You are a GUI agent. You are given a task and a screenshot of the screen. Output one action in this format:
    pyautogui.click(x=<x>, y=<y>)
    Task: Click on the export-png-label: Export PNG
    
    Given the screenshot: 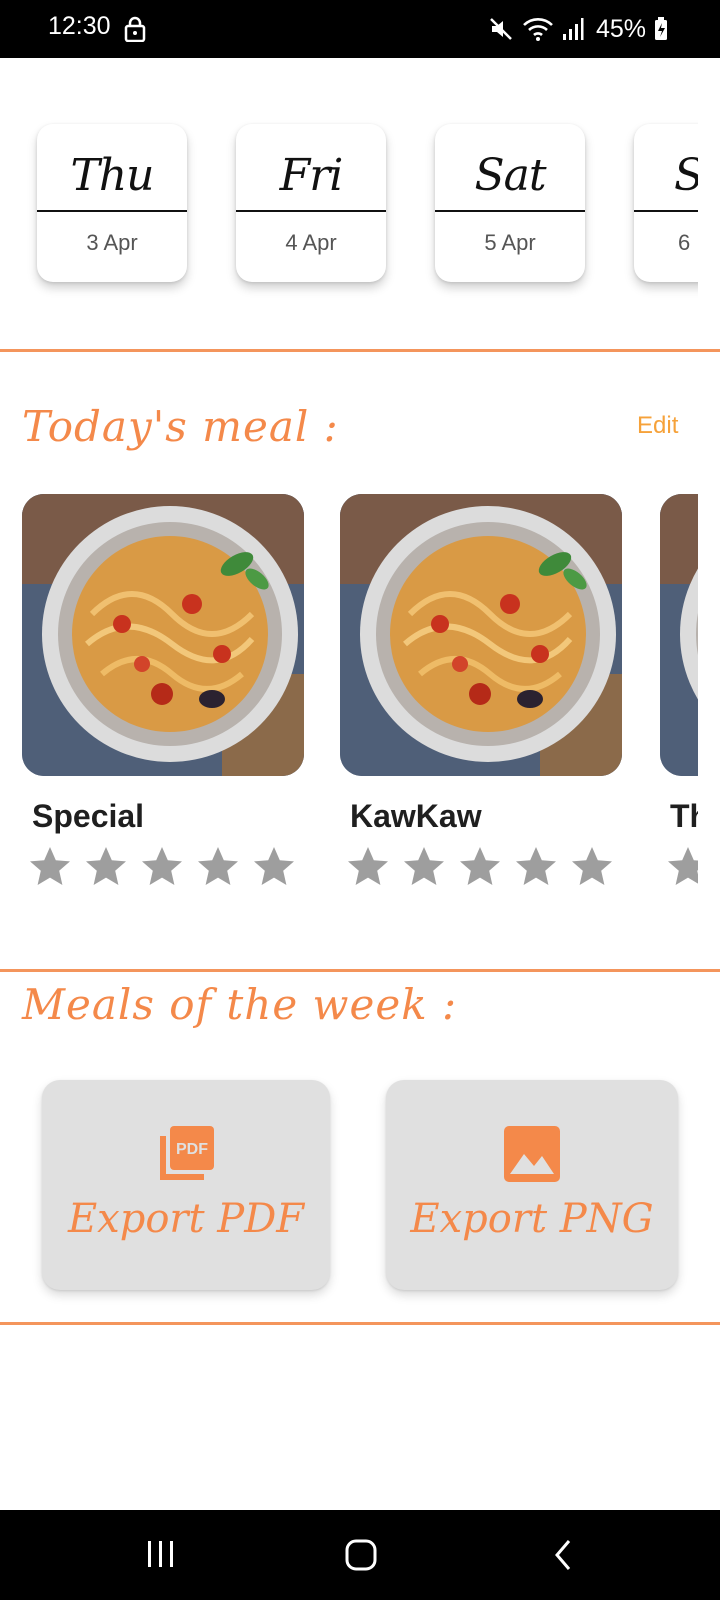 What is the action you would take?
    pyautogui.click(x=532, y=1219)
    